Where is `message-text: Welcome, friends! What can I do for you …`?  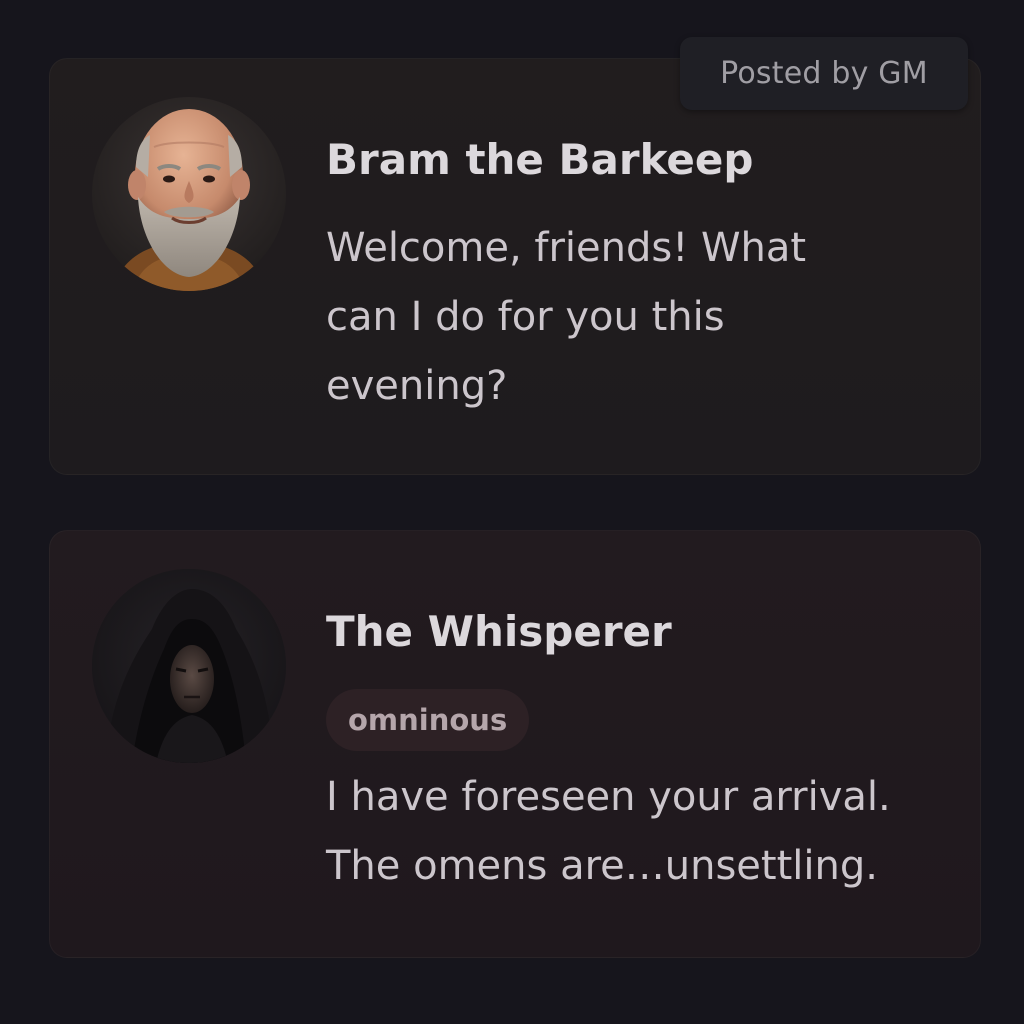 message-text: Welcome, friends! What can I do for you … is located at coordinates (566, 317).